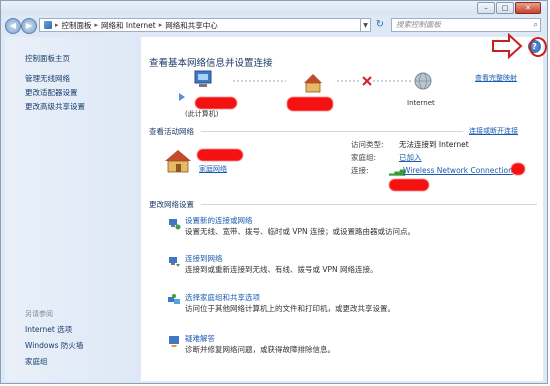  What do you see at coordinates (310, 104) in the screenshot?
I see `redacted-network-name` at bounding box center [310, 104].